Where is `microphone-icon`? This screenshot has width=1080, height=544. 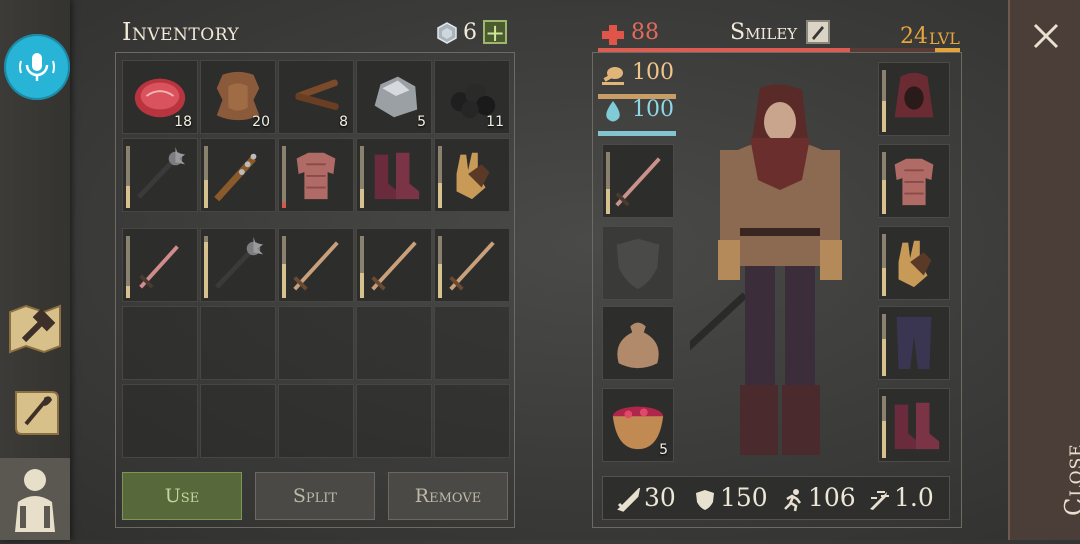
microphone-icon is located at coordinates (37, 67).